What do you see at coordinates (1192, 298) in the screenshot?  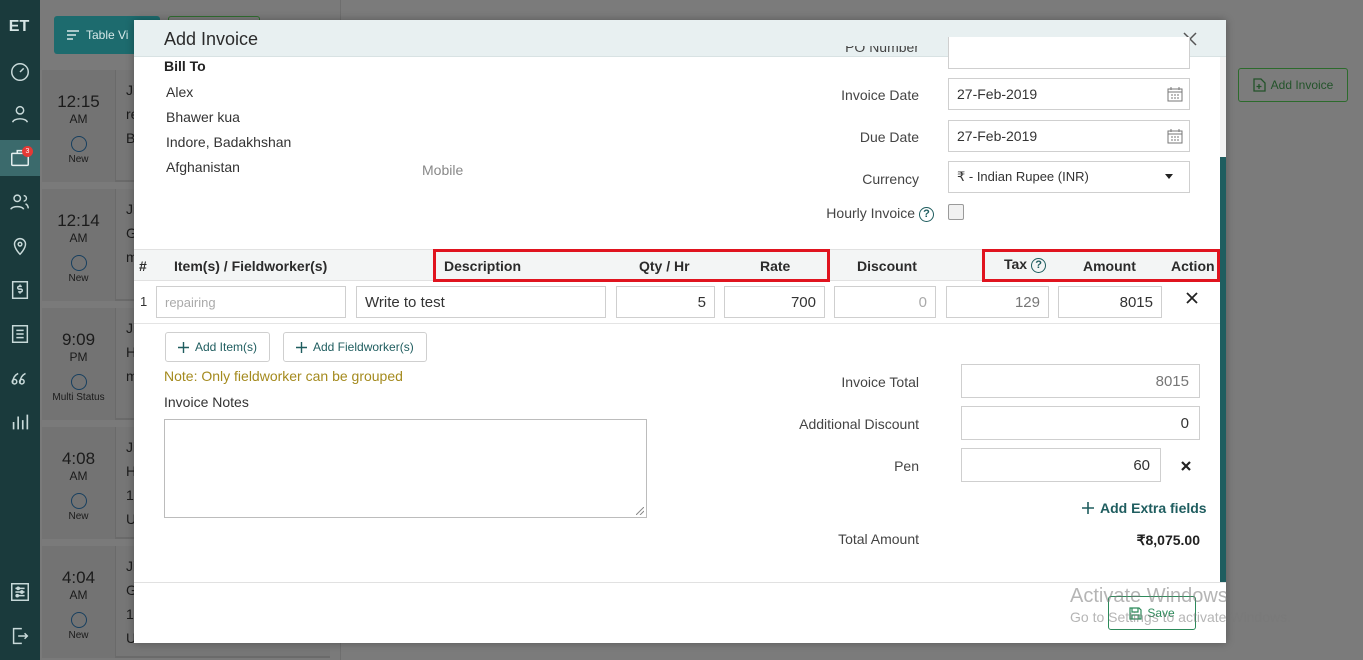 I see `delete-row-icon` at bounding box center [1192, 298].